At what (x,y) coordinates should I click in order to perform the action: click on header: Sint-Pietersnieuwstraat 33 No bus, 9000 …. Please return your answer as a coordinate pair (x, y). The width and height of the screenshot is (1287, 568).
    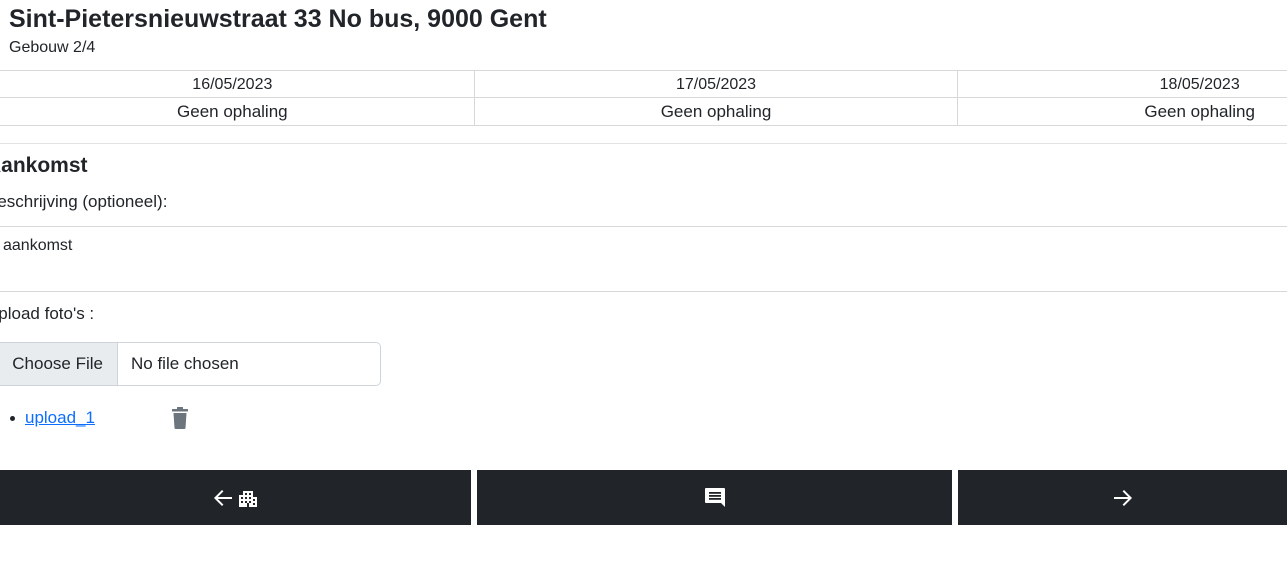
    Looking at the image, I should click on (278, 31).